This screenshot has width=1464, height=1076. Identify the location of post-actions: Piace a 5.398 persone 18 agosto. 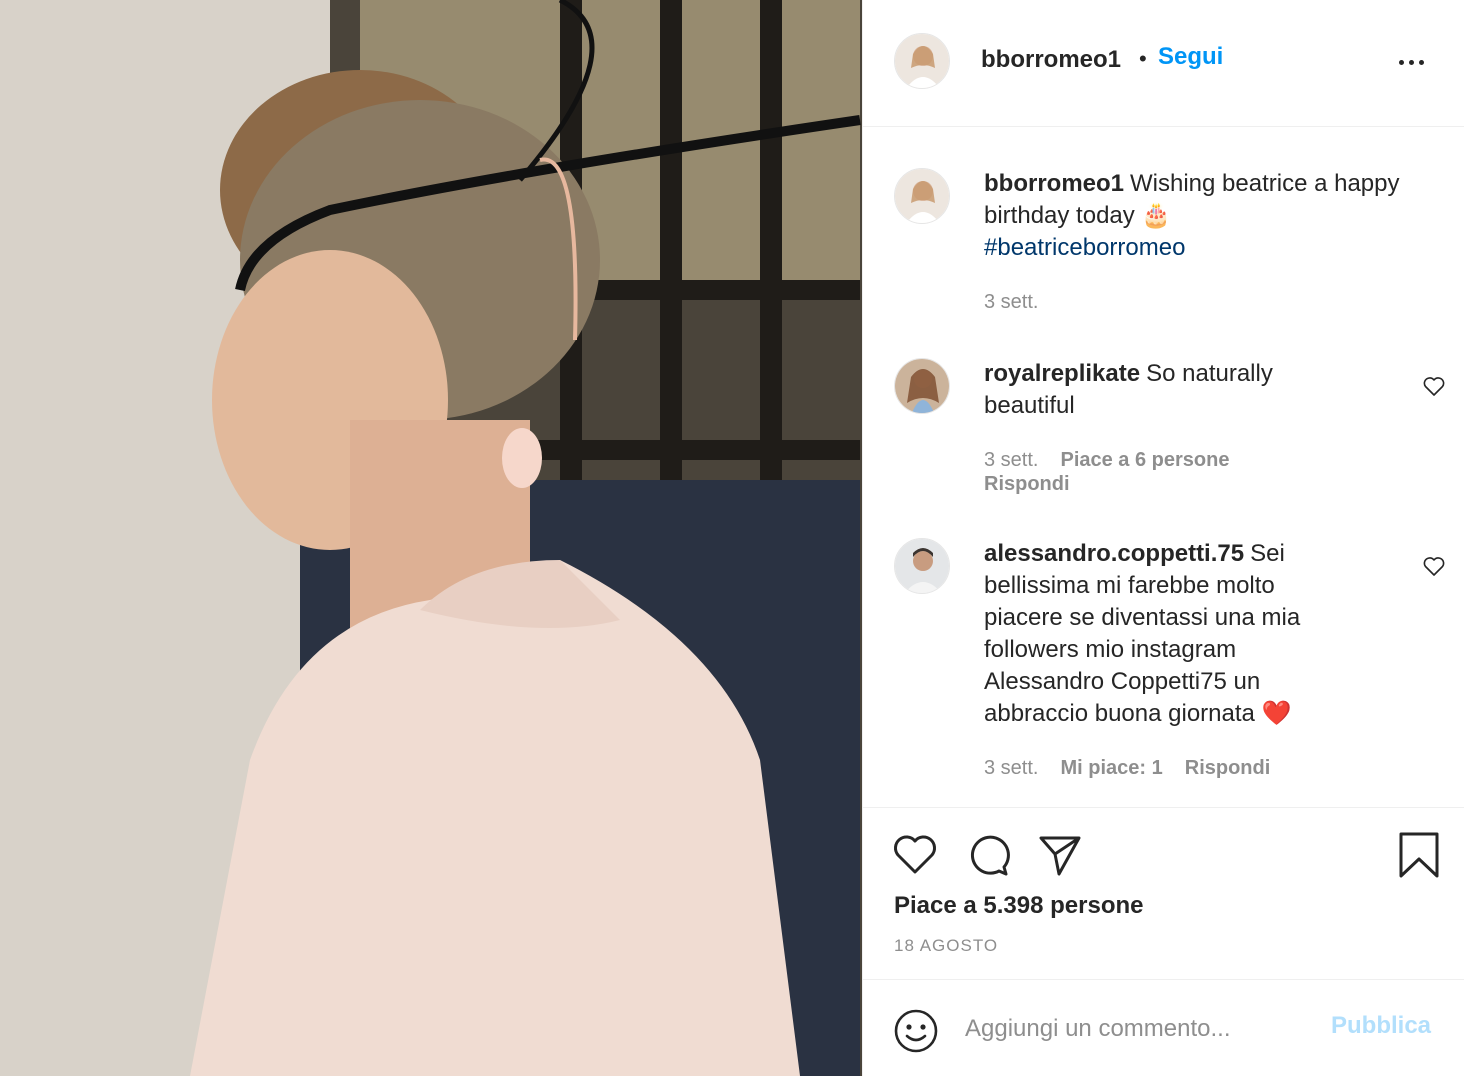
(1163, 894).